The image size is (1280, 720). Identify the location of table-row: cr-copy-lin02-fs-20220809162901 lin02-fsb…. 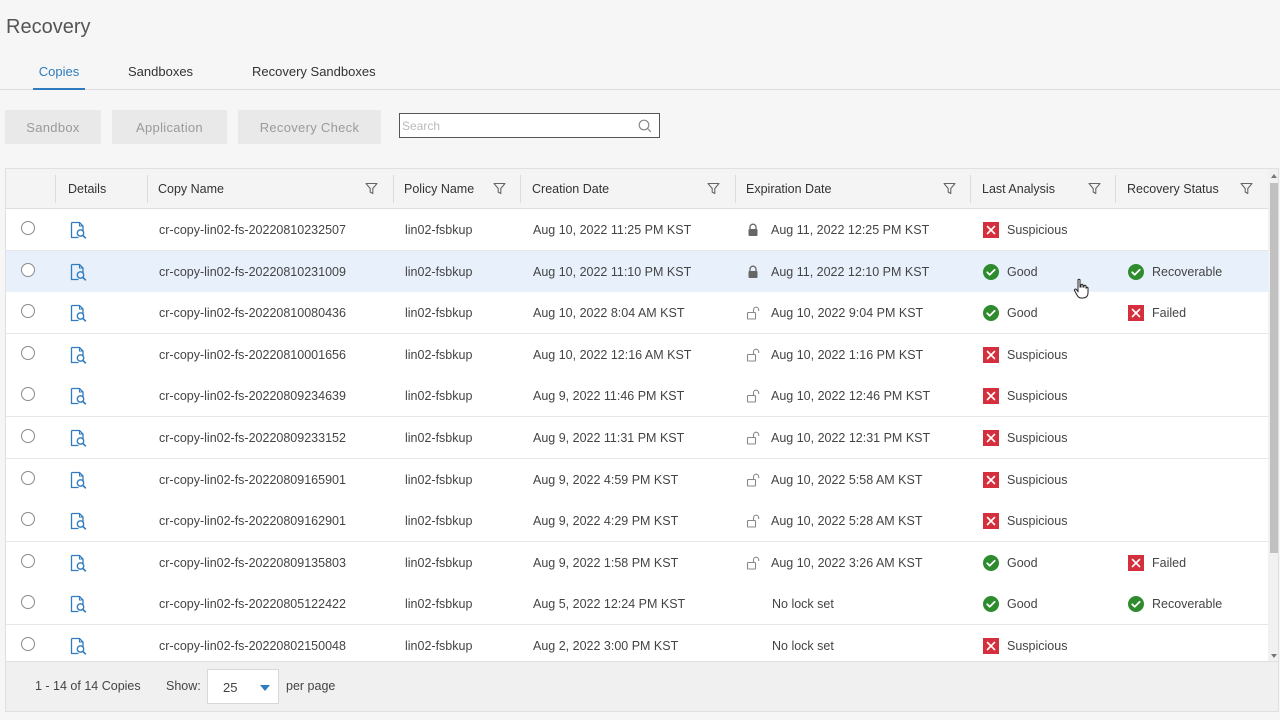
(637, 521).